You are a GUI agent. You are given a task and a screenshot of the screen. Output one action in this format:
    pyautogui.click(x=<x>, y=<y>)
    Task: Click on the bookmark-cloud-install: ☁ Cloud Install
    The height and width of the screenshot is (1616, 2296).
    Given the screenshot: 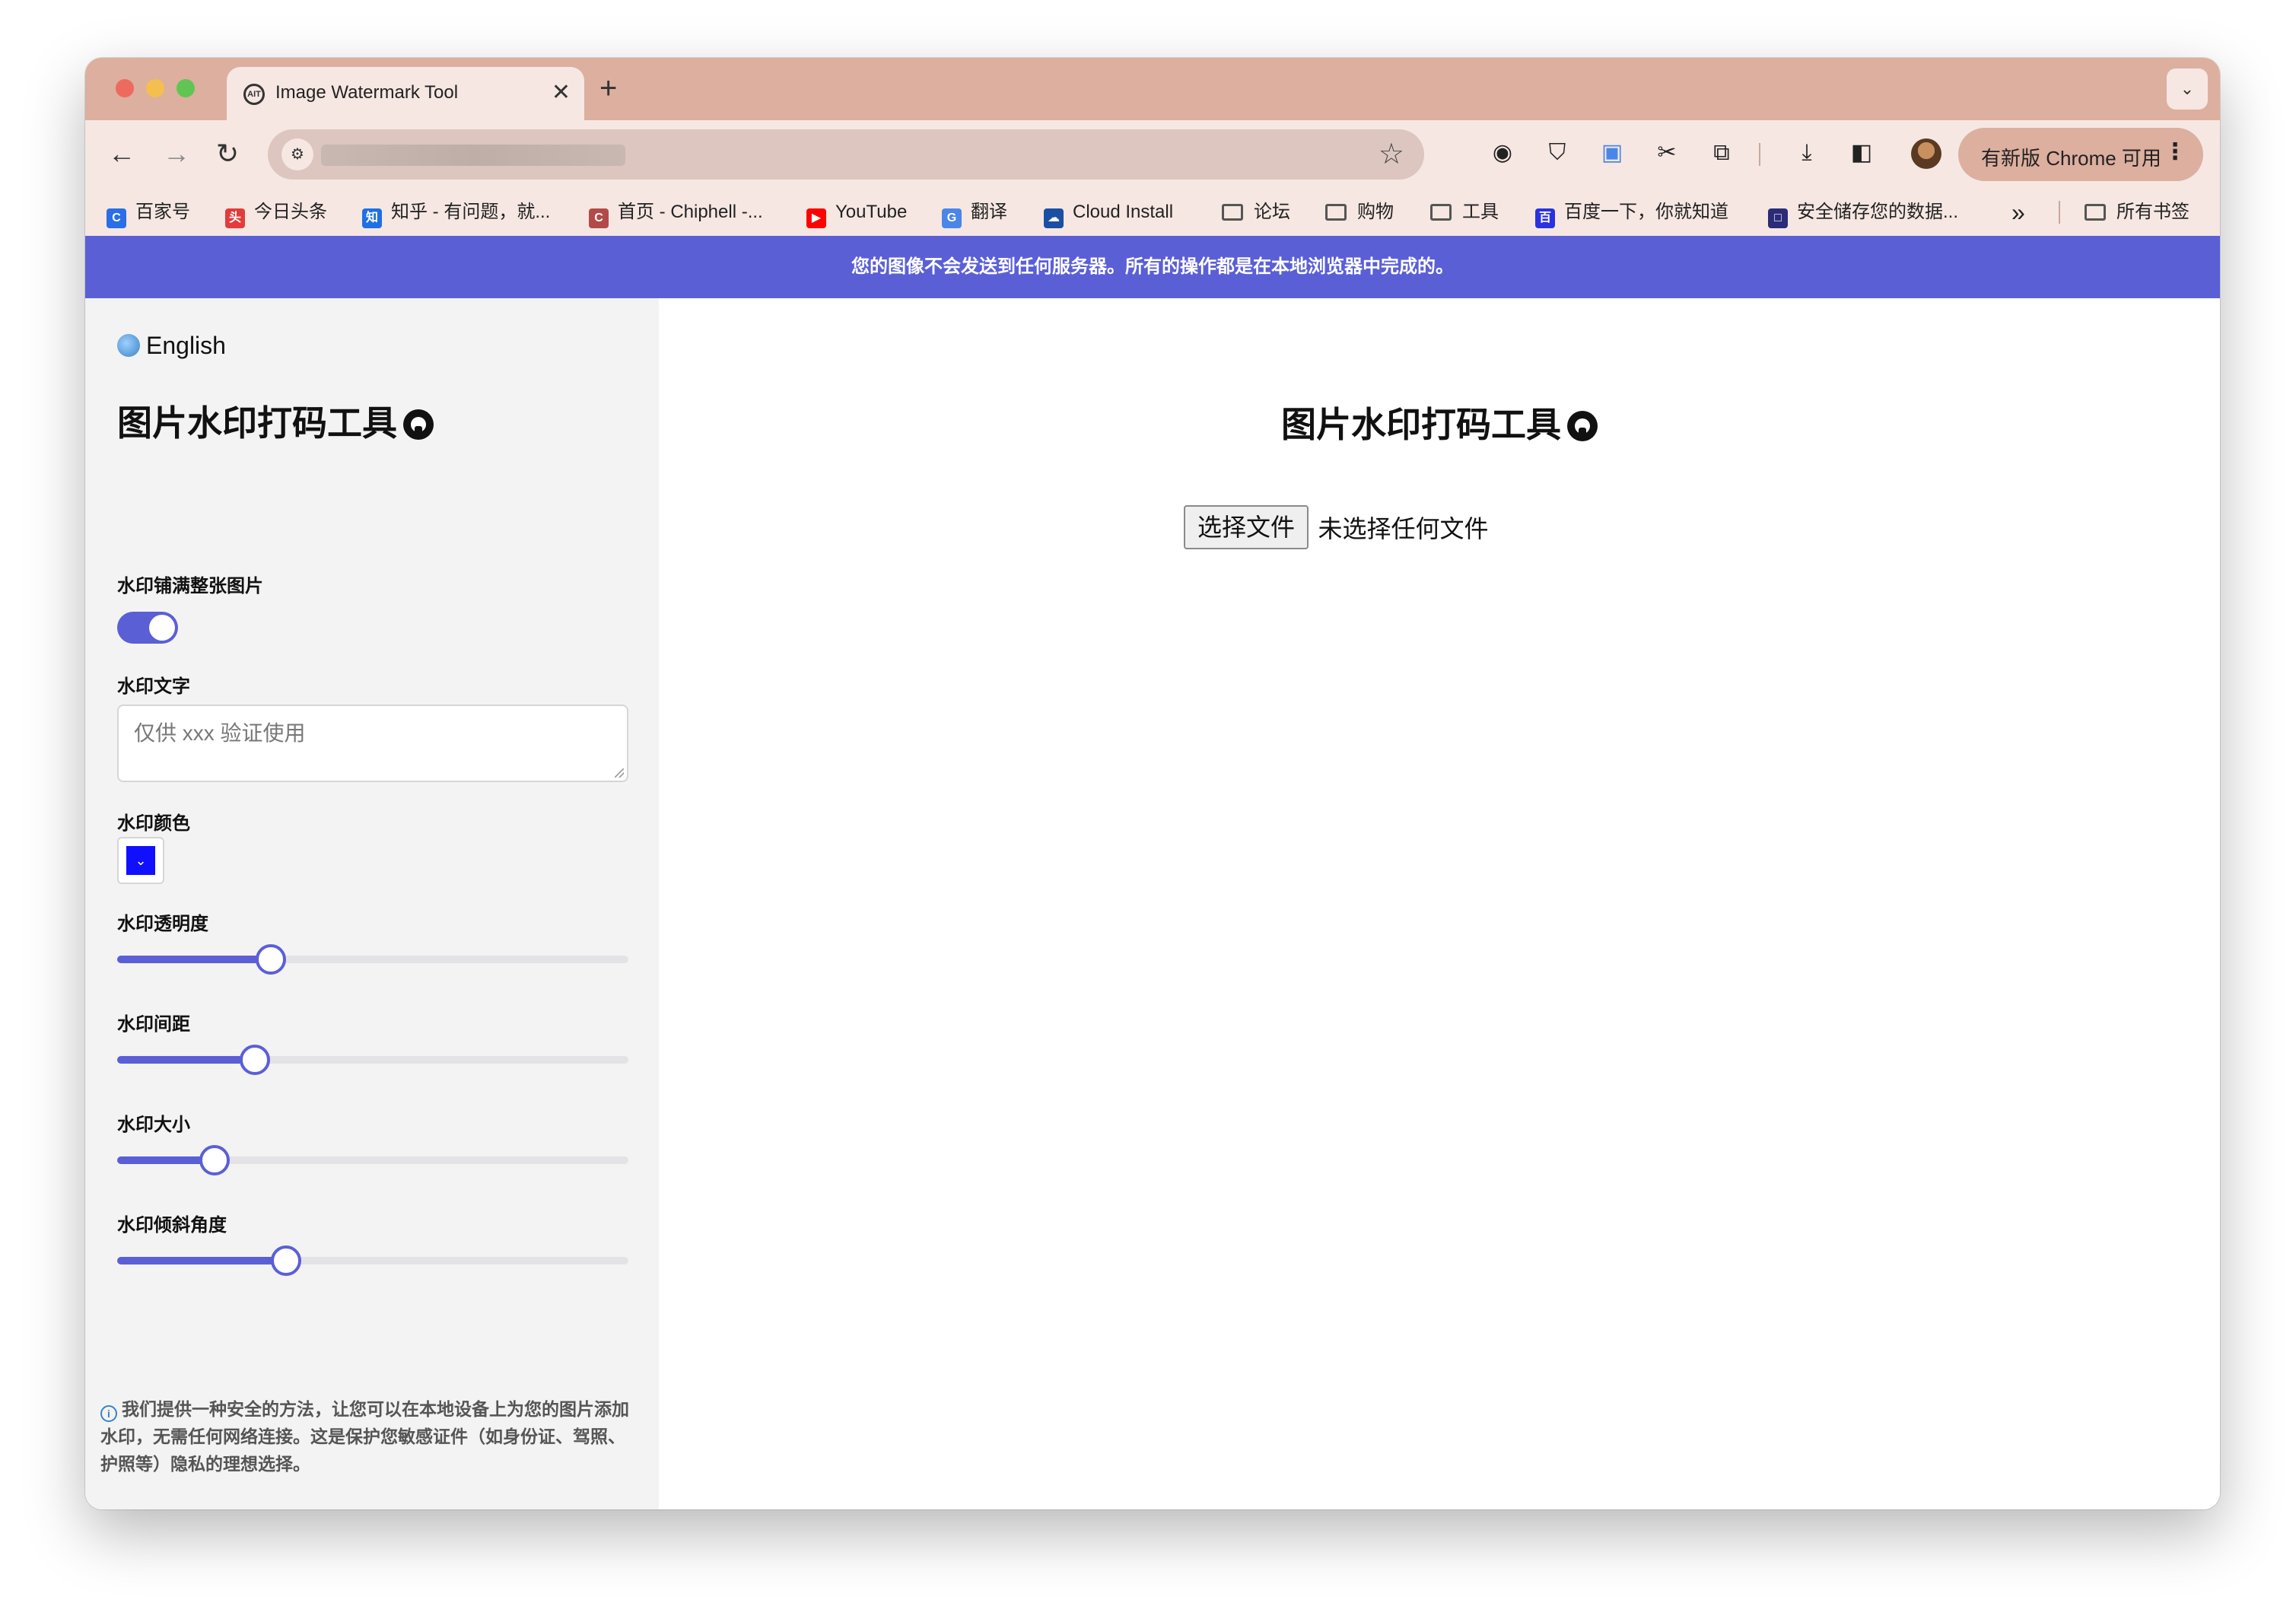 What is the action you would take?
    pyautogui.click(x=1109, y=214)
    